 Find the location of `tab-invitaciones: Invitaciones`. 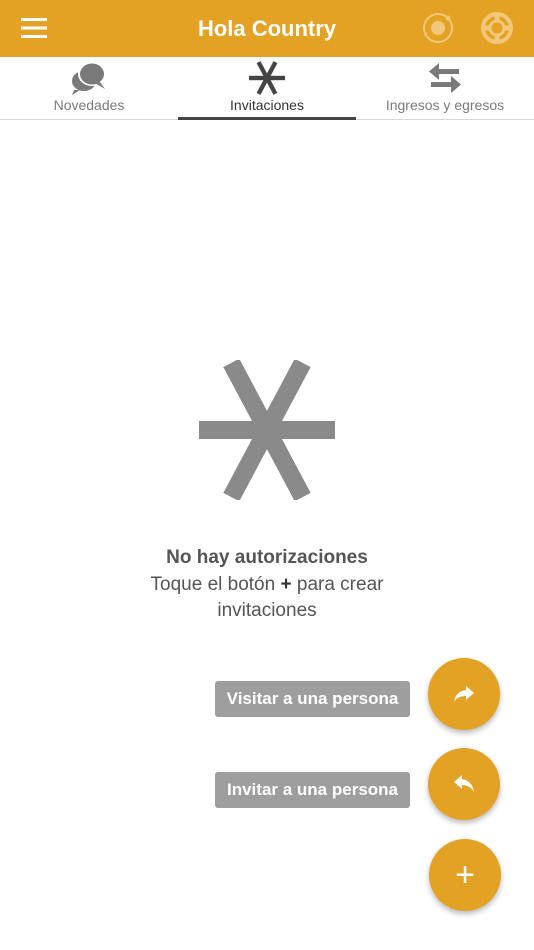

tab-invitaciones: Invitaciones is located at coordinates (267, 88).